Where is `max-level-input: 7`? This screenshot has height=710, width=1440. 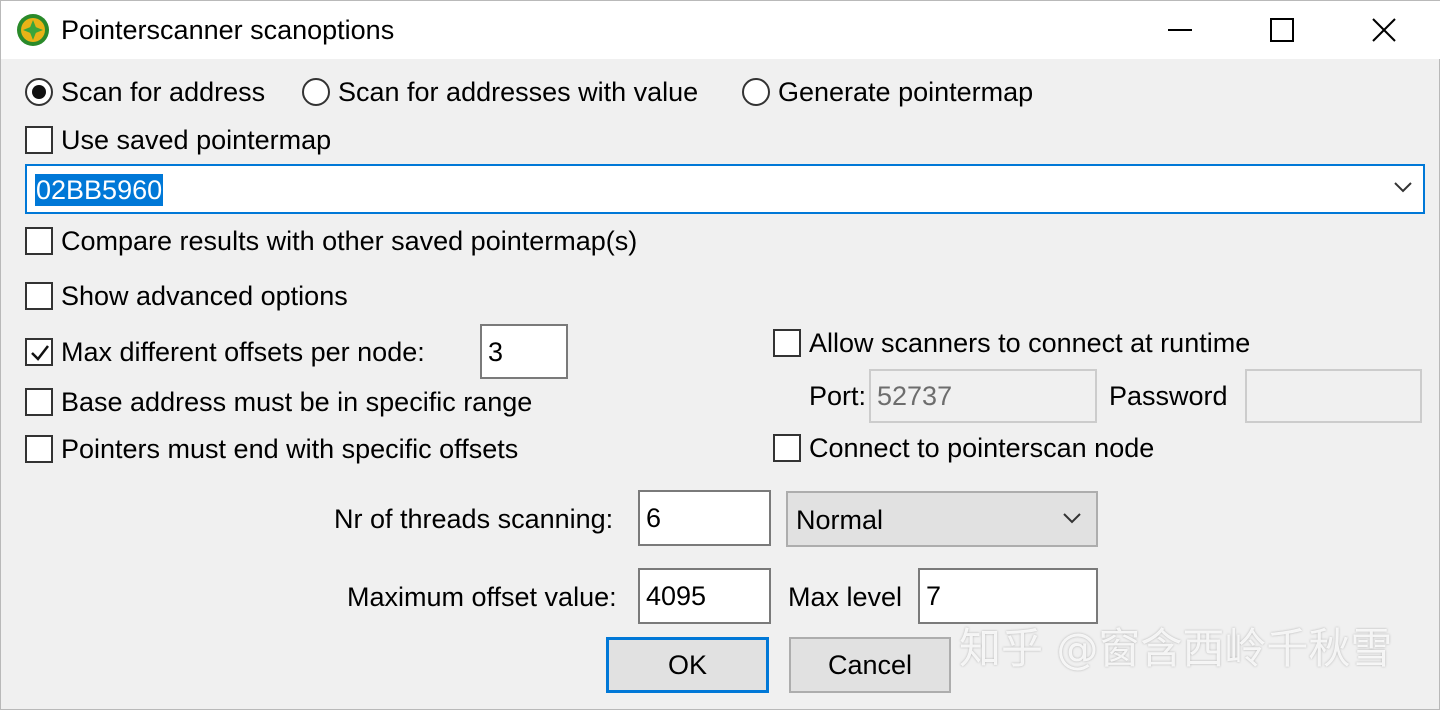 max-level-input: 7 is located at coordinates (1008, 596).